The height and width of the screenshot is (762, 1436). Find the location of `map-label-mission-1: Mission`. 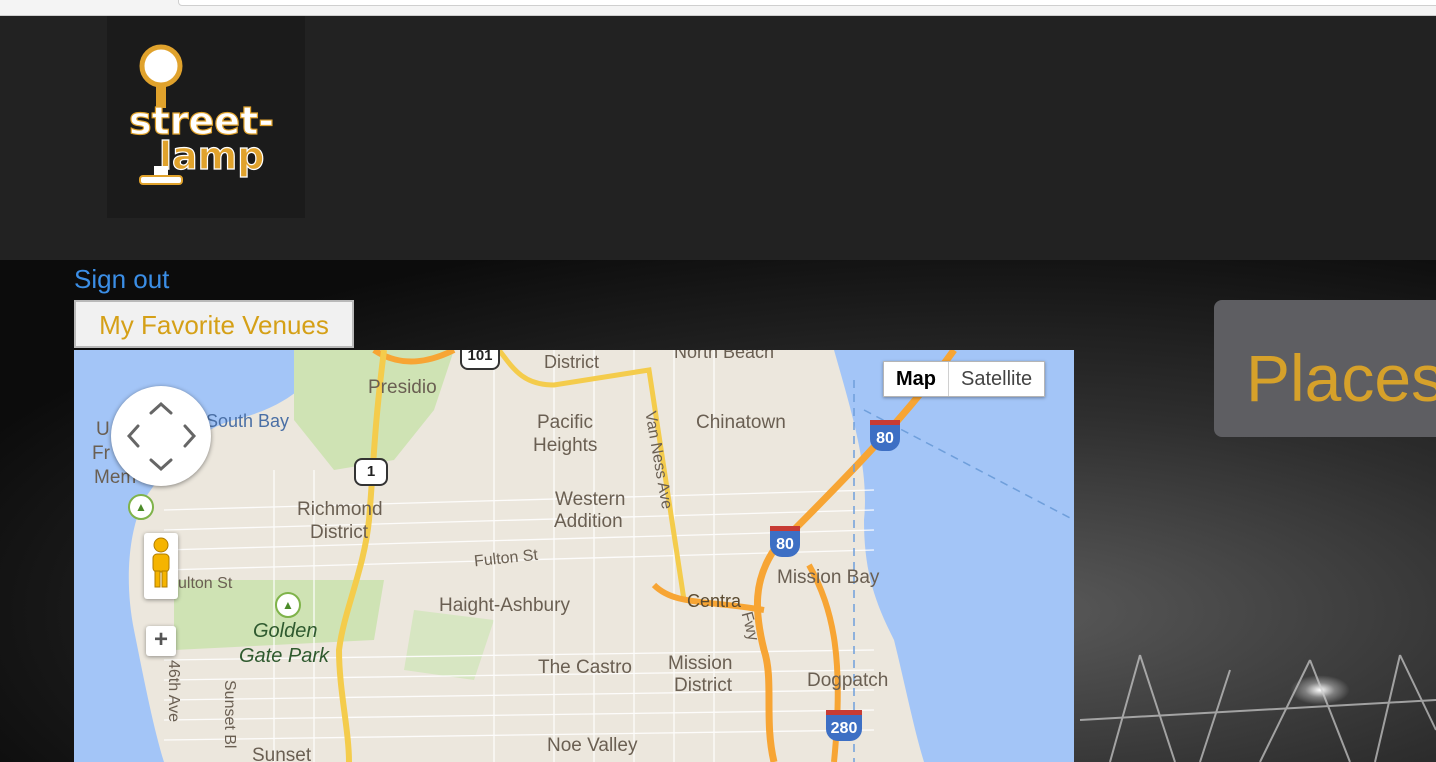

map-label-mission-1: Mission is located at coordinates (700, 663).